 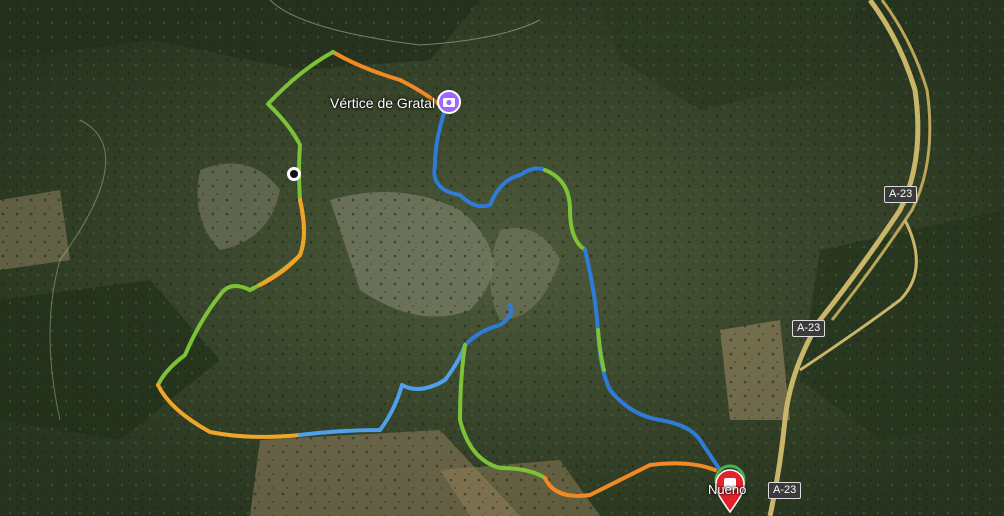 I want to click on camera-icon, so click(x=449, y=102).